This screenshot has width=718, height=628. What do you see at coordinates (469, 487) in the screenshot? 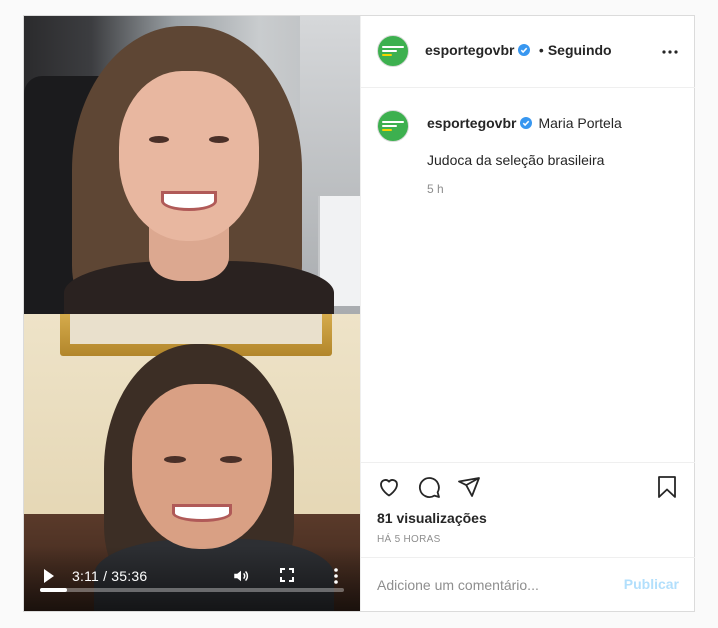
I see `share-icon` at bounding box center [469, 487].